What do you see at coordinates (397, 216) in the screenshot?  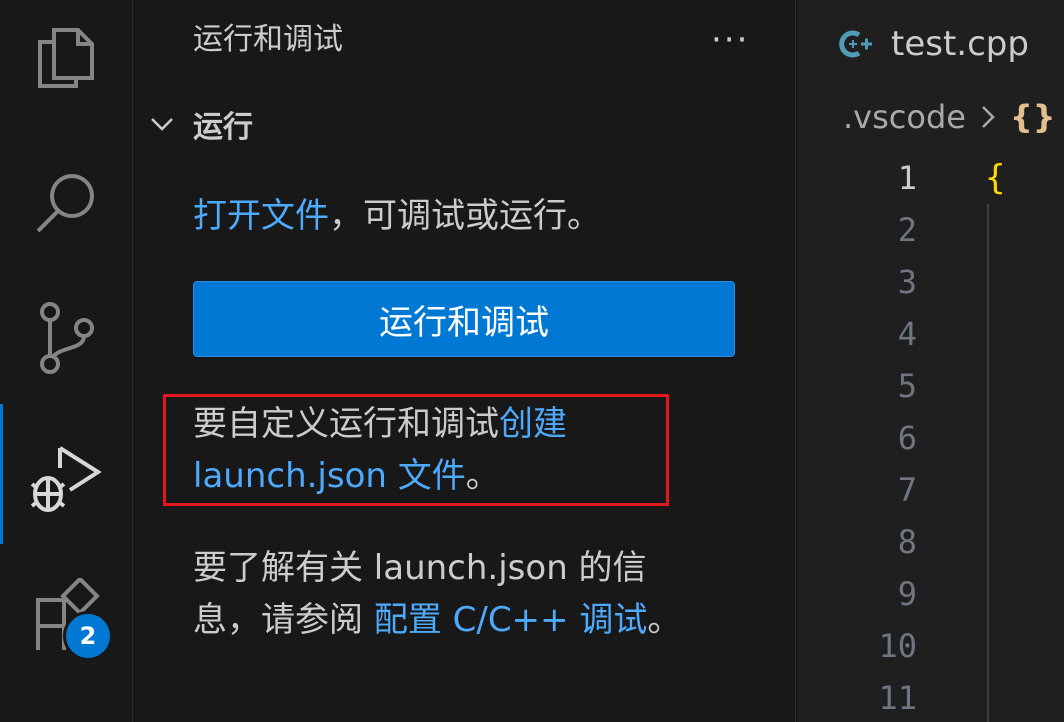 I see `open-file-text: 打开文件，可调试或运行。` at bounding box center [397, 216].